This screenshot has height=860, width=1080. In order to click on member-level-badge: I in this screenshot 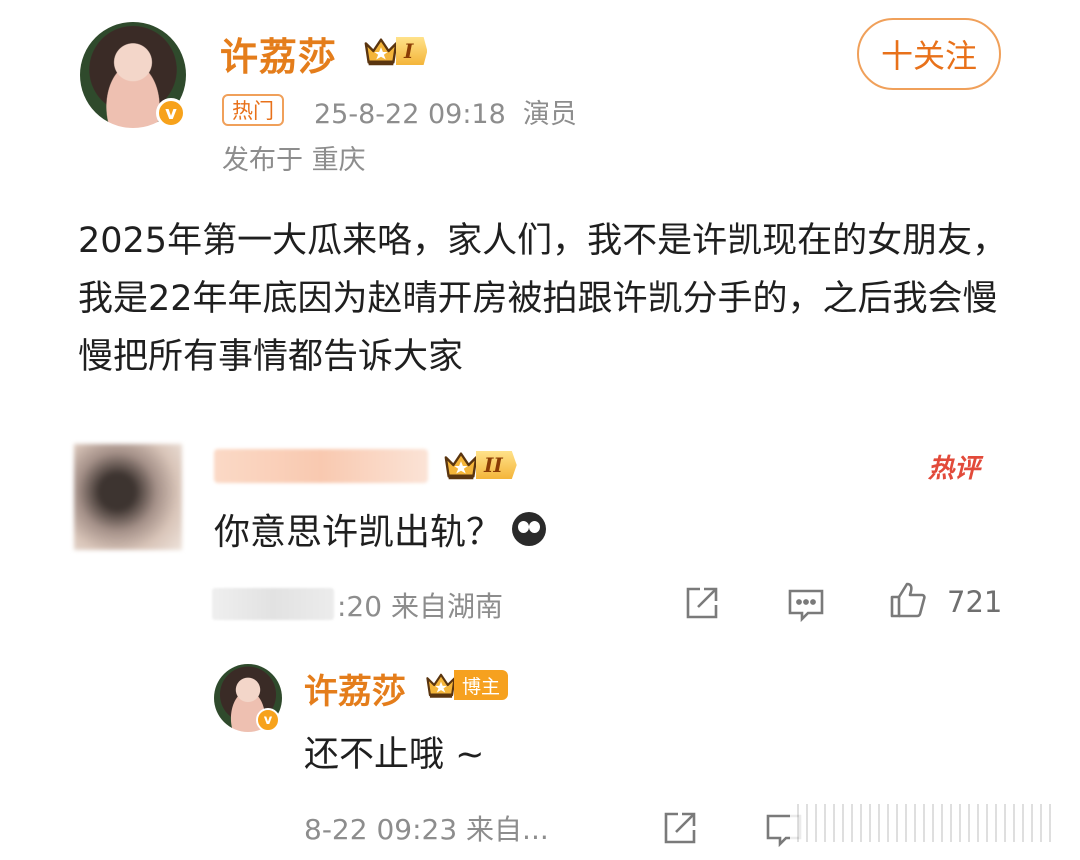, I will do `click(395, 51)`.